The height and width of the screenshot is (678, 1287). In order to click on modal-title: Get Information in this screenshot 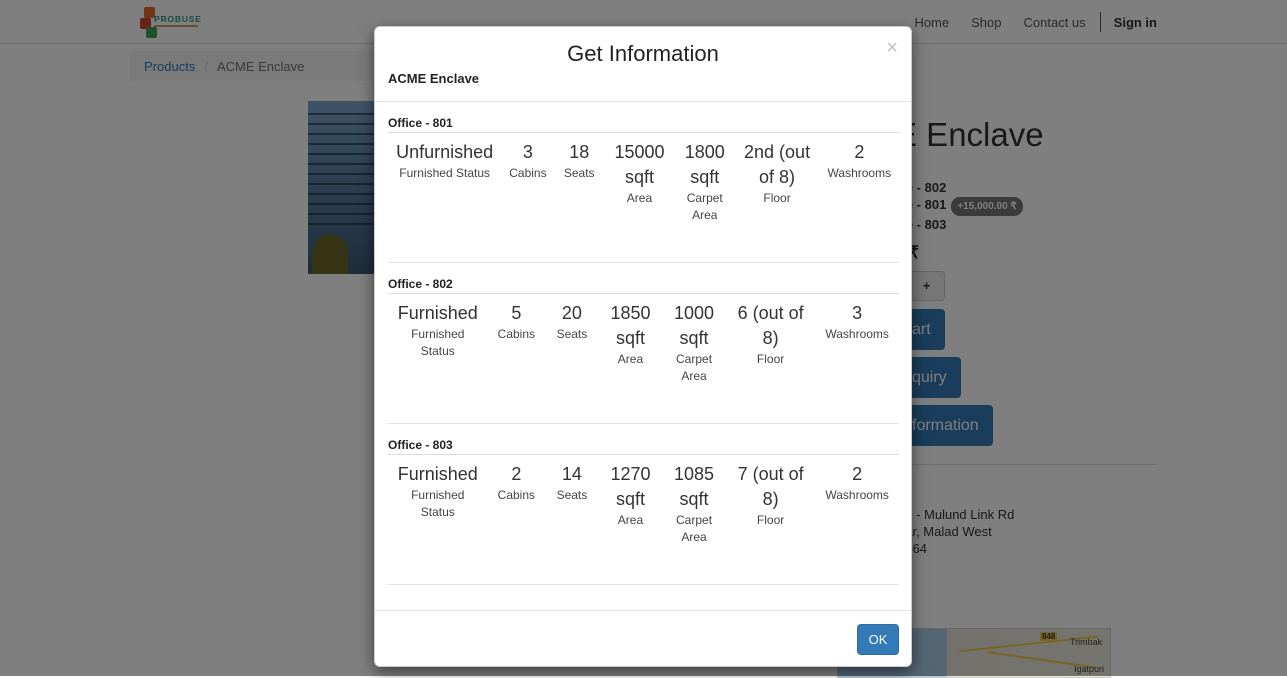, I will do `click(643, 53)`.